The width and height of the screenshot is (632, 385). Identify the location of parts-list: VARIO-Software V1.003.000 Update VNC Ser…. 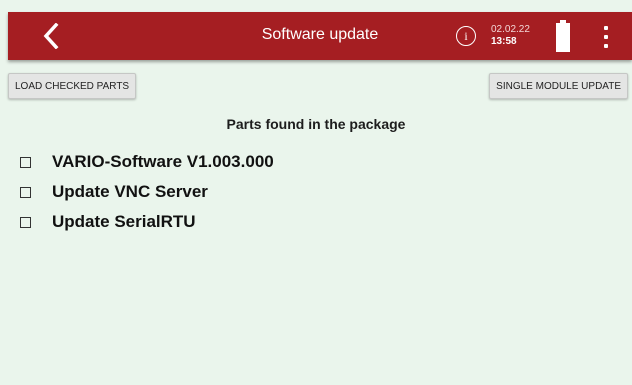
(147, 192).